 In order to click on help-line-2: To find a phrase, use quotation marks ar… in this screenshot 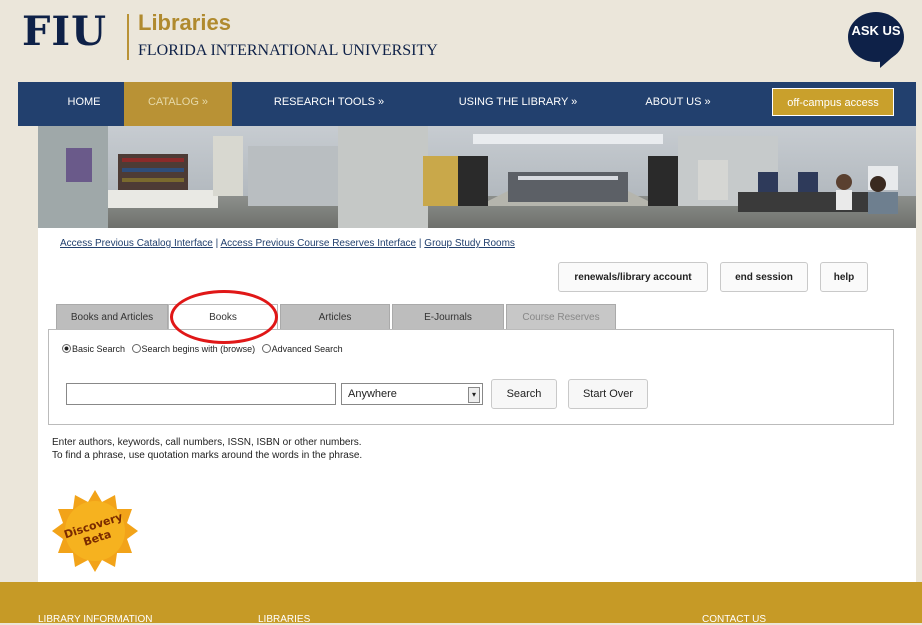, I will do `click(207, 455)`.